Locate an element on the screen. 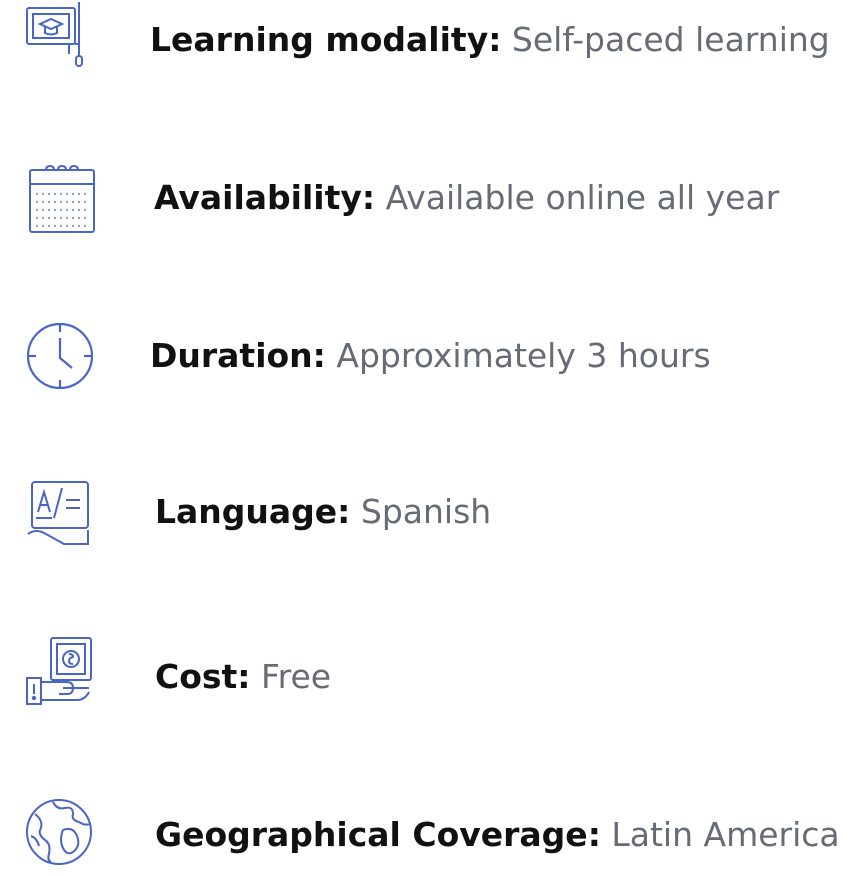 This screenshot has width=853, height=876. info-row-geographical-coverage: Geographical Coverage: Latin America is located at coordinates (426, 836).